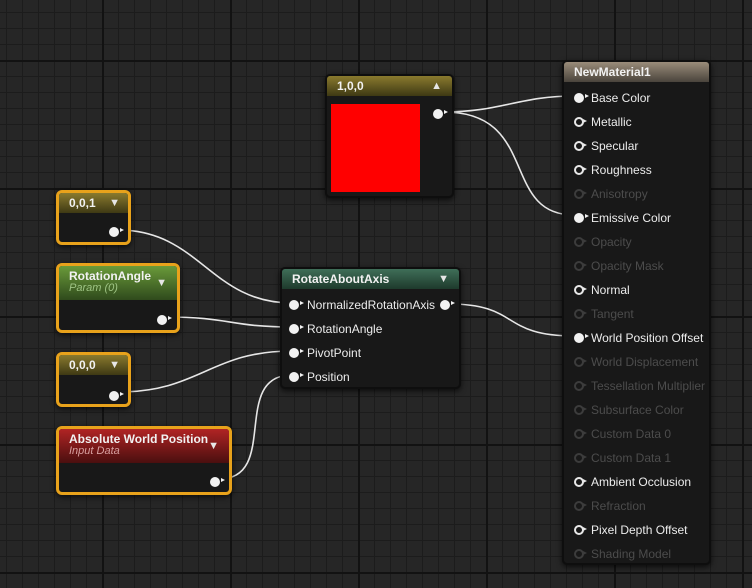  Describe the element at coordinates (82, 203) in the screenshot. I see `node-title: 0,0,1` at that location.